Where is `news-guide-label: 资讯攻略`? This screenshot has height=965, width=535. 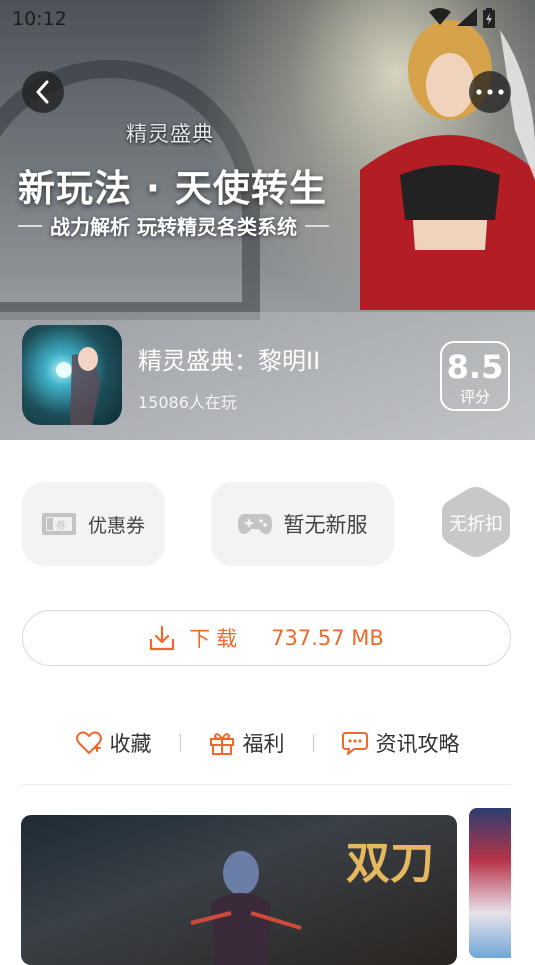
news-guide-label: 资讯攻略 is located at coordinates (417, 744).